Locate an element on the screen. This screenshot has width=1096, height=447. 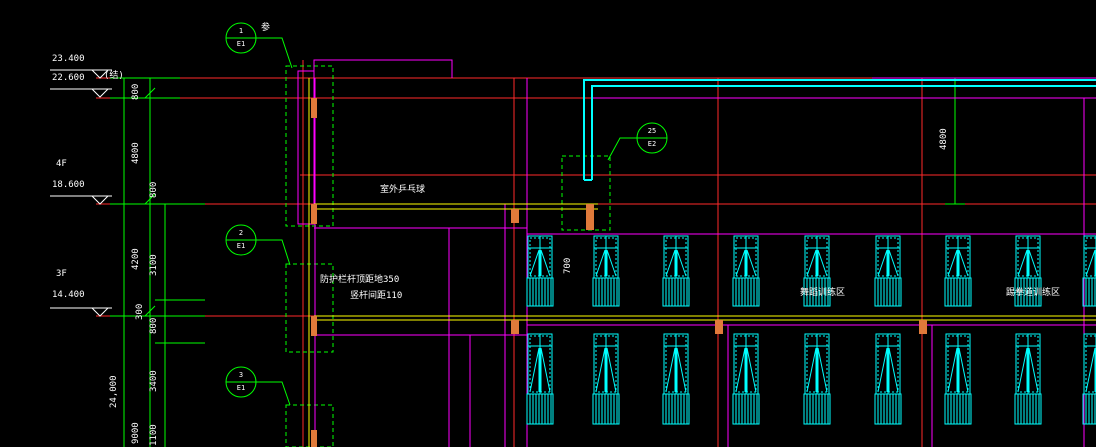
level-roof: 22.600 is located at coordinates (68, 78).